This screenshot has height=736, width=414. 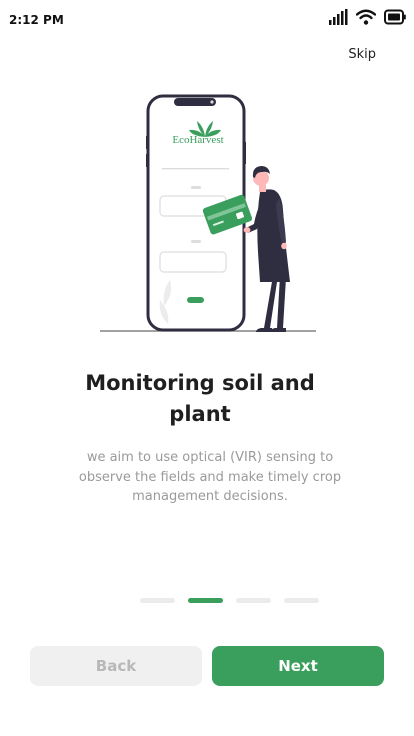 What do you see at coordinates (229, 600) in the screenshot?
I see `page-indicator` at bounding box center [229, 600].